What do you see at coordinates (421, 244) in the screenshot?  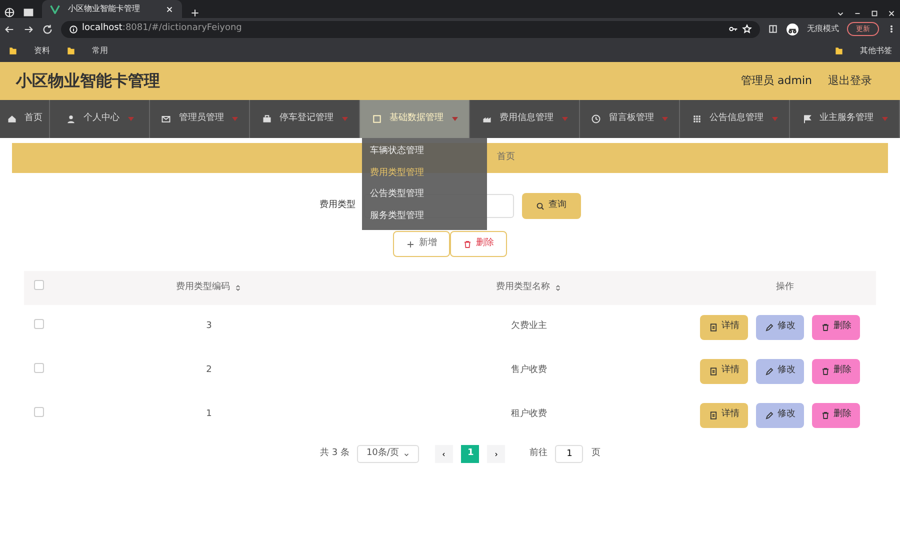 I see `add-button: 新增` at bounding box center [421, 244].